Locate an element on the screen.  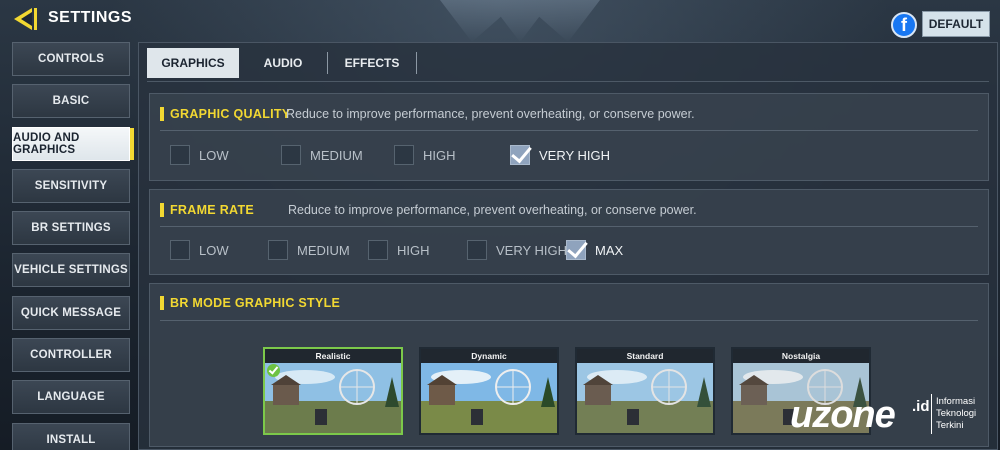
frame-rate-option-low: LOW is located at coordinates (199, 250).